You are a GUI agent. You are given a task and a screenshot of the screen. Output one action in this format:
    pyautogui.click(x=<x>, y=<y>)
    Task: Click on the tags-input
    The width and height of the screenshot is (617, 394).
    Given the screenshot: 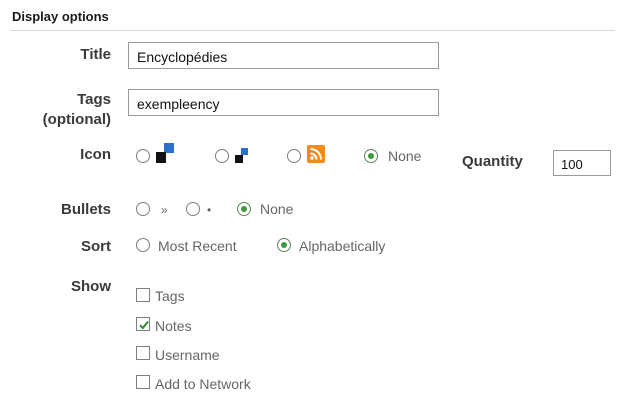 What is the action you would take?
    pyautogui.click(x=283, y=102)
    